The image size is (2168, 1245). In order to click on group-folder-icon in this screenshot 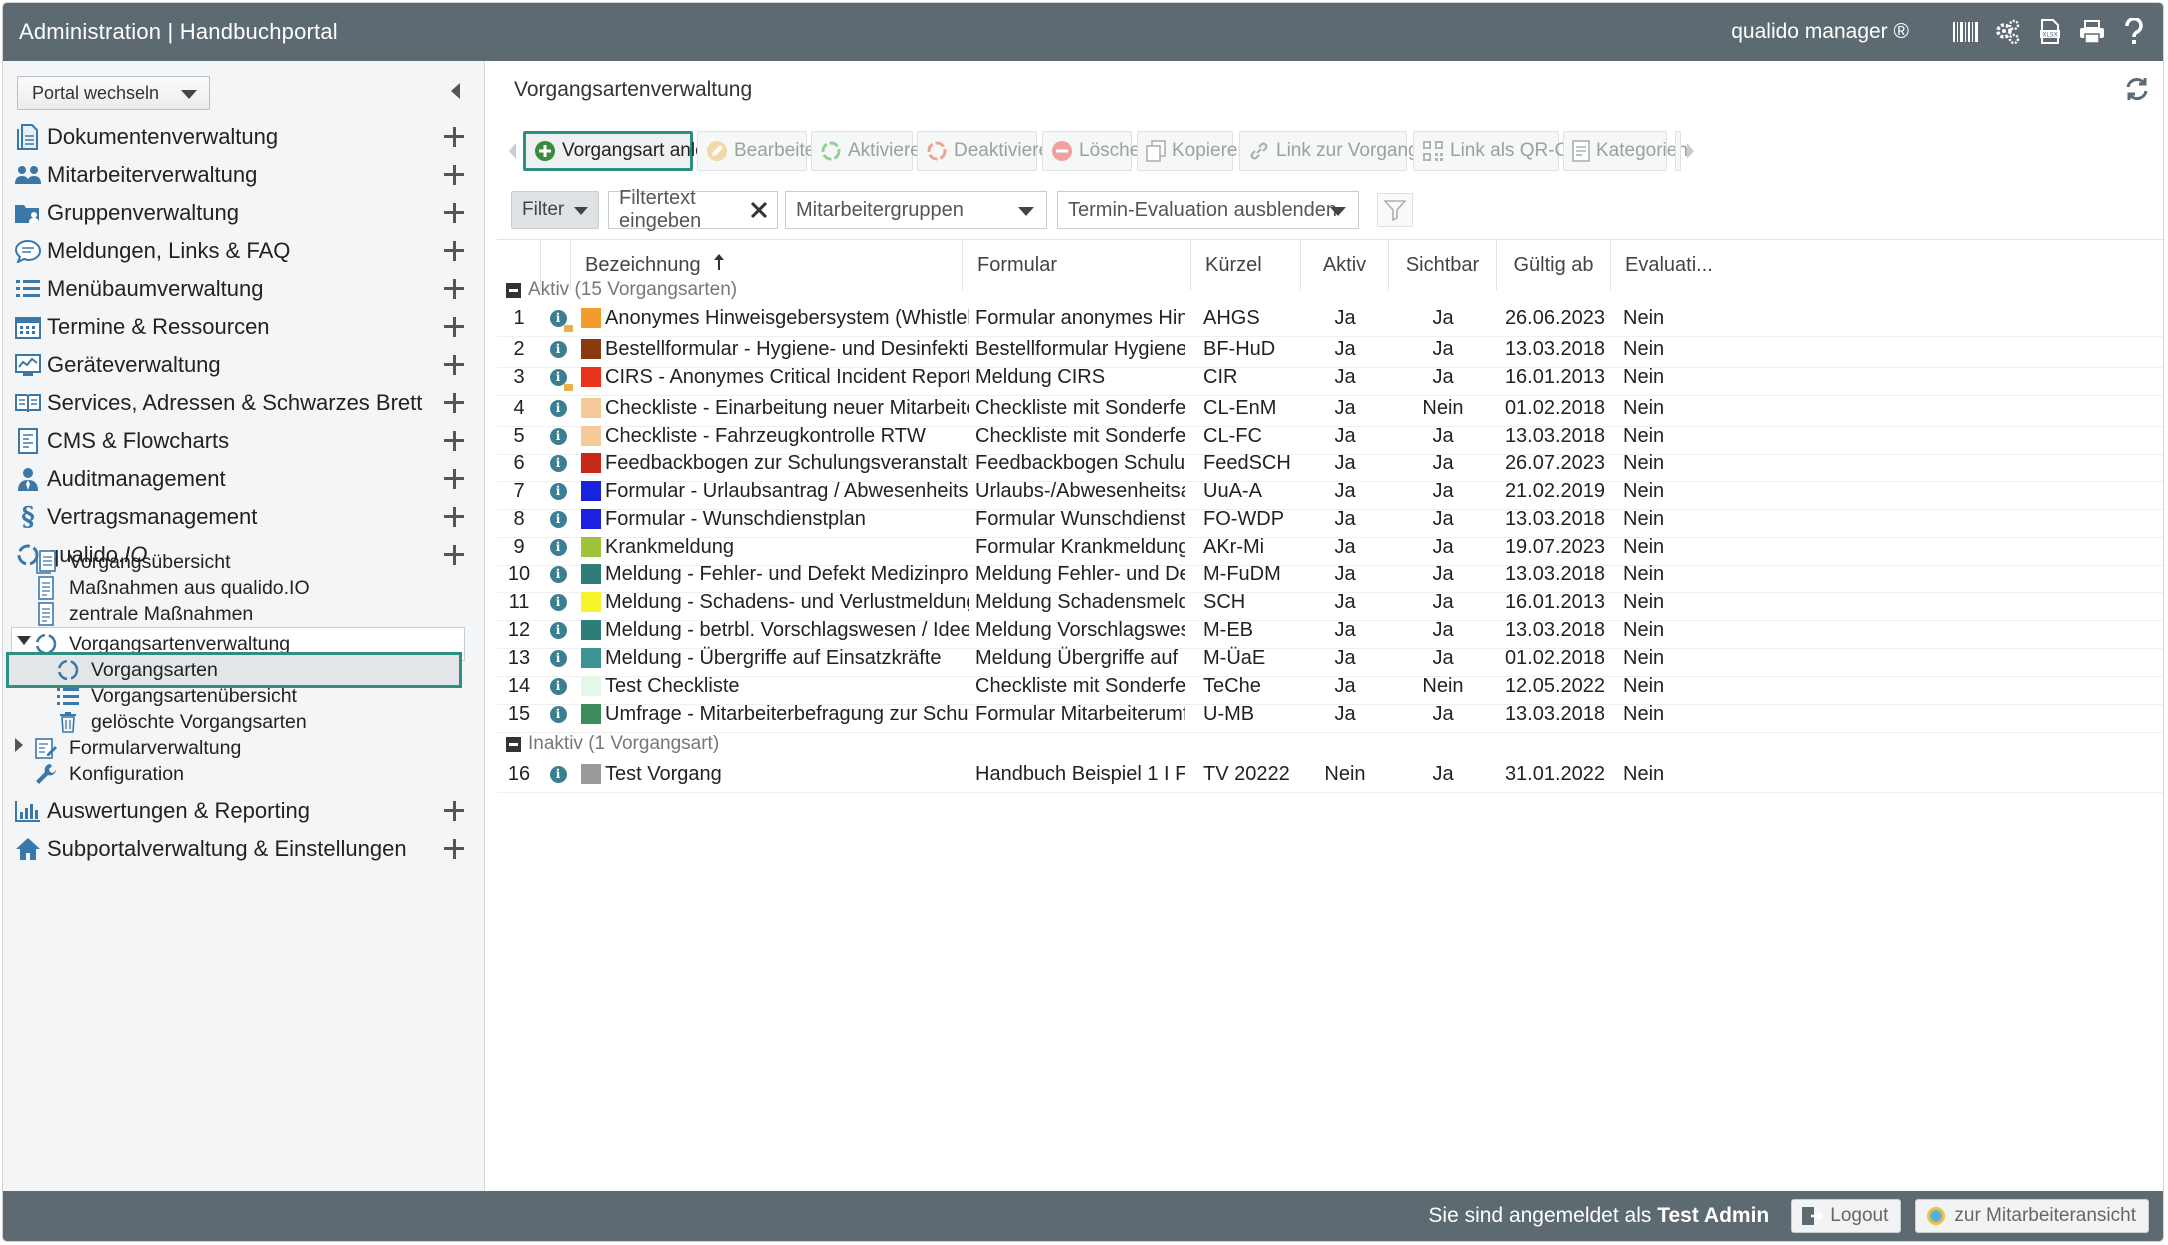, I will do `click(28, 213)`.